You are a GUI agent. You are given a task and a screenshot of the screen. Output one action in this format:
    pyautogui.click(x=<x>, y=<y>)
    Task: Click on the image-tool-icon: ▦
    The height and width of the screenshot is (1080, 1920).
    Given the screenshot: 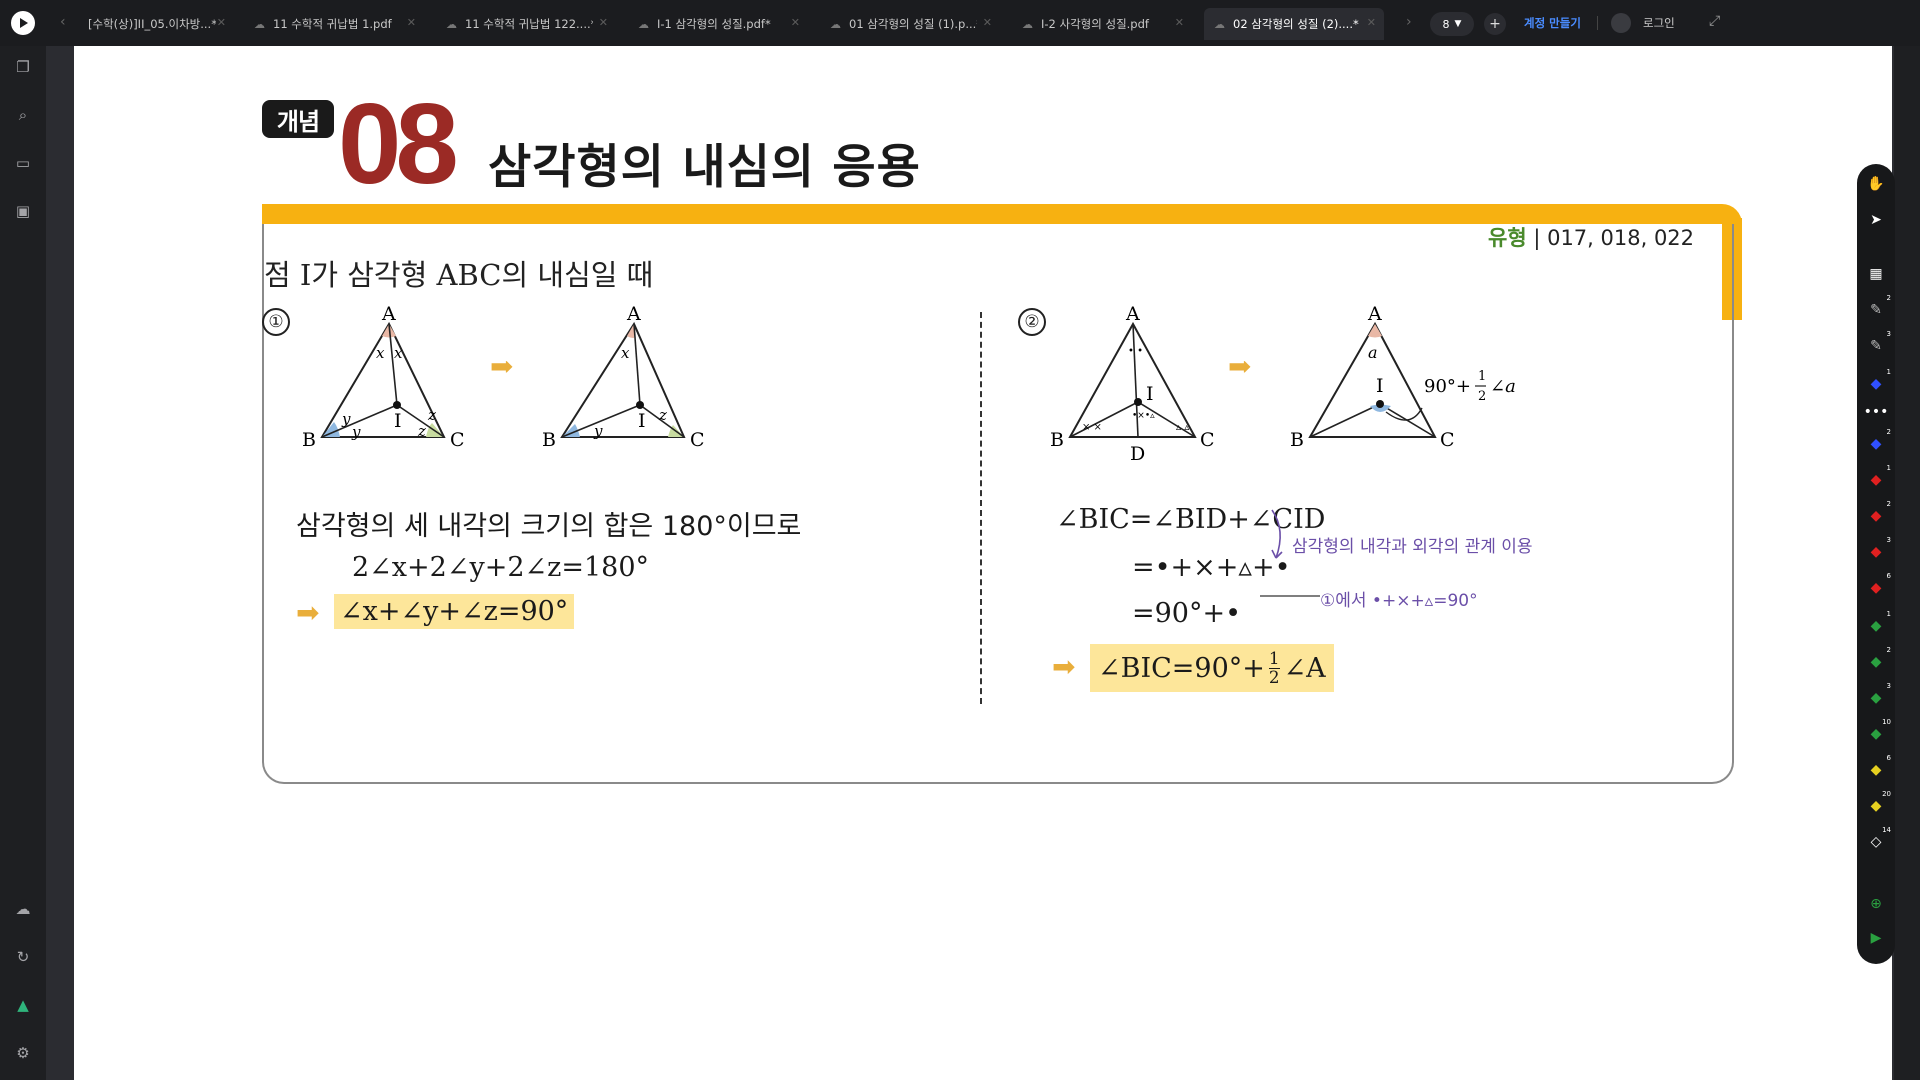 What is the action you would take?
    pyautogui.click(x=1876, y=274)
    